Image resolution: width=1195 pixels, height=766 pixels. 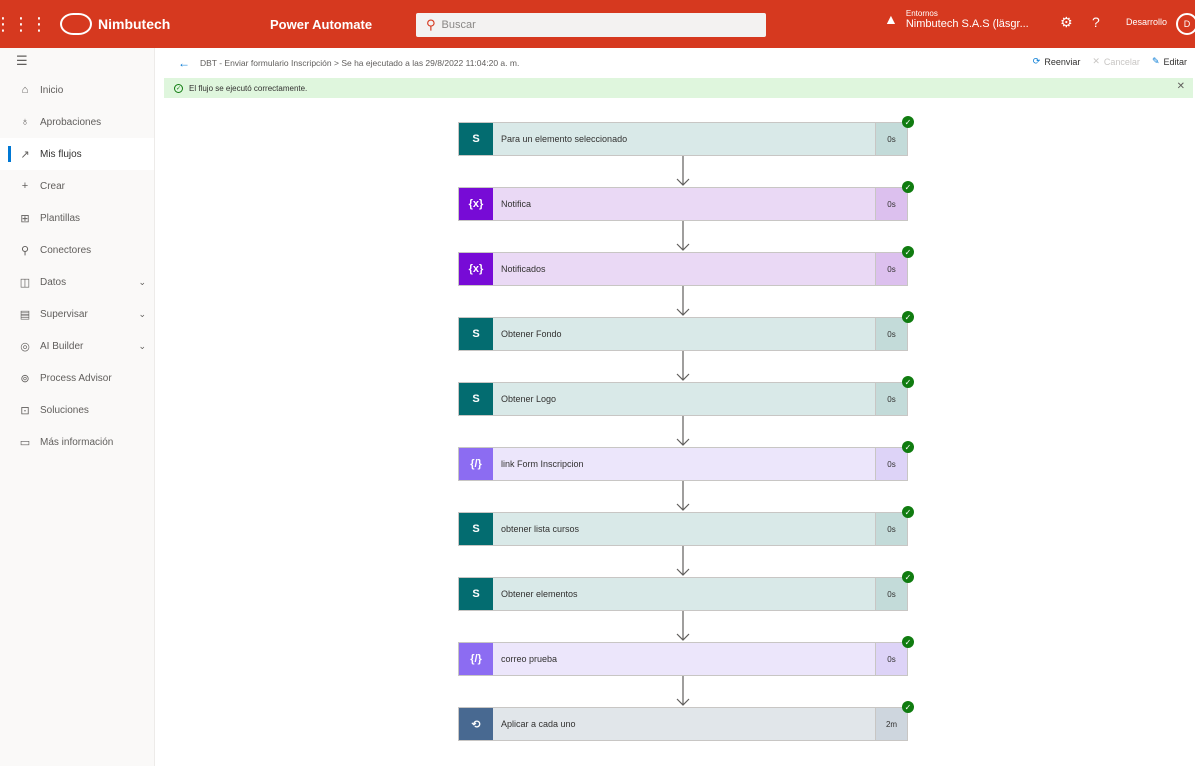 I want to click on sidebar-item: ⊞ Plantillas, so click(x=77, y=218).